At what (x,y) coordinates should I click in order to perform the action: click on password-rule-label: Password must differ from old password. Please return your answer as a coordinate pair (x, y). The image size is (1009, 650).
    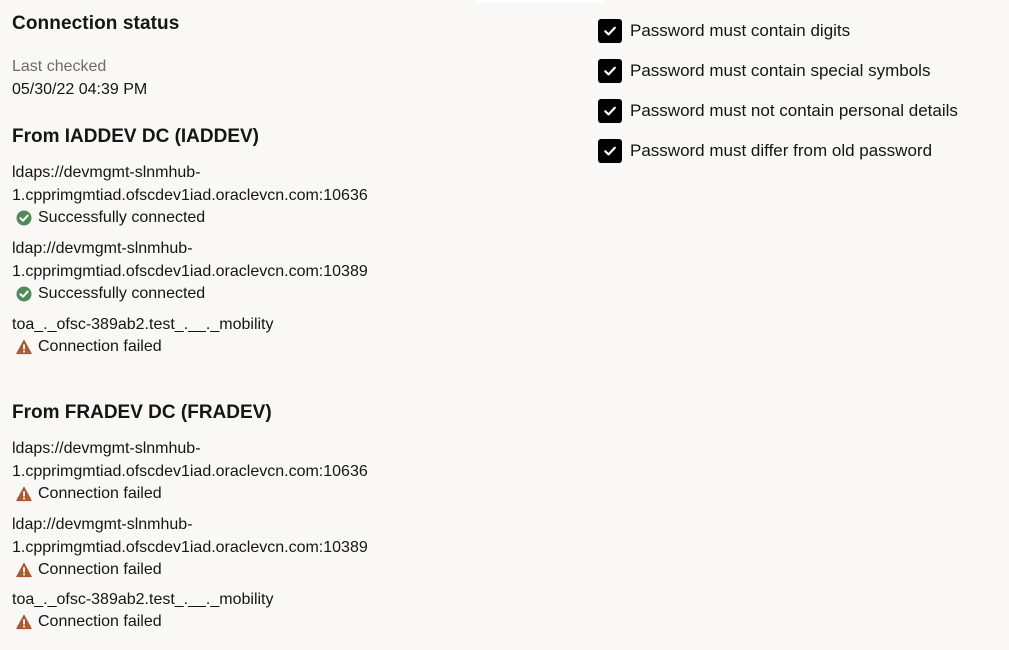
    Looking at the image, I should click on (781, 150).